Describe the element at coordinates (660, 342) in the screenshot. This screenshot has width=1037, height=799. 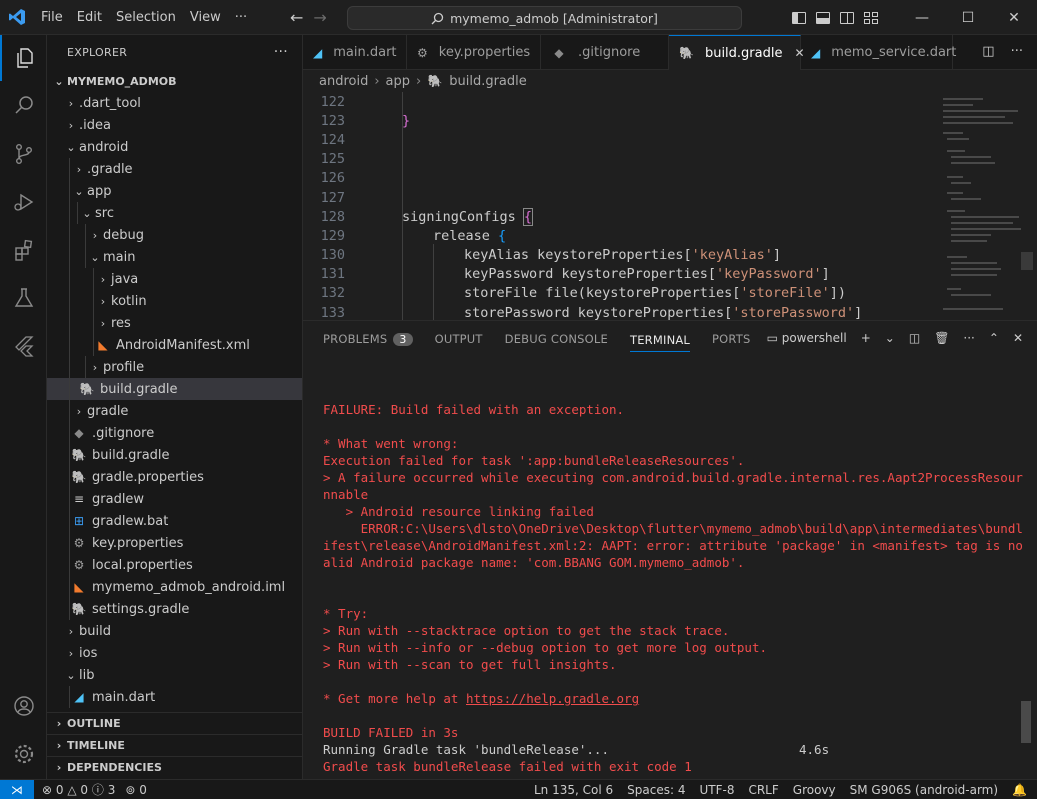
I see `tab-terminal: TERMINAL` at that location.